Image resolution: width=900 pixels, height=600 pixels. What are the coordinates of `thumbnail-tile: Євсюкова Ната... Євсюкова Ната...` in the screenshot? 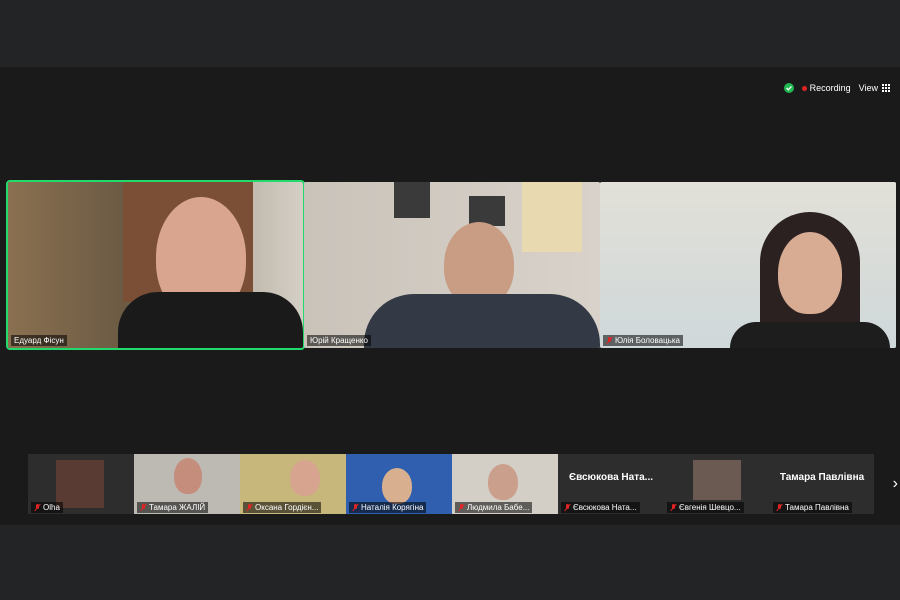 It's located at (611, 484).